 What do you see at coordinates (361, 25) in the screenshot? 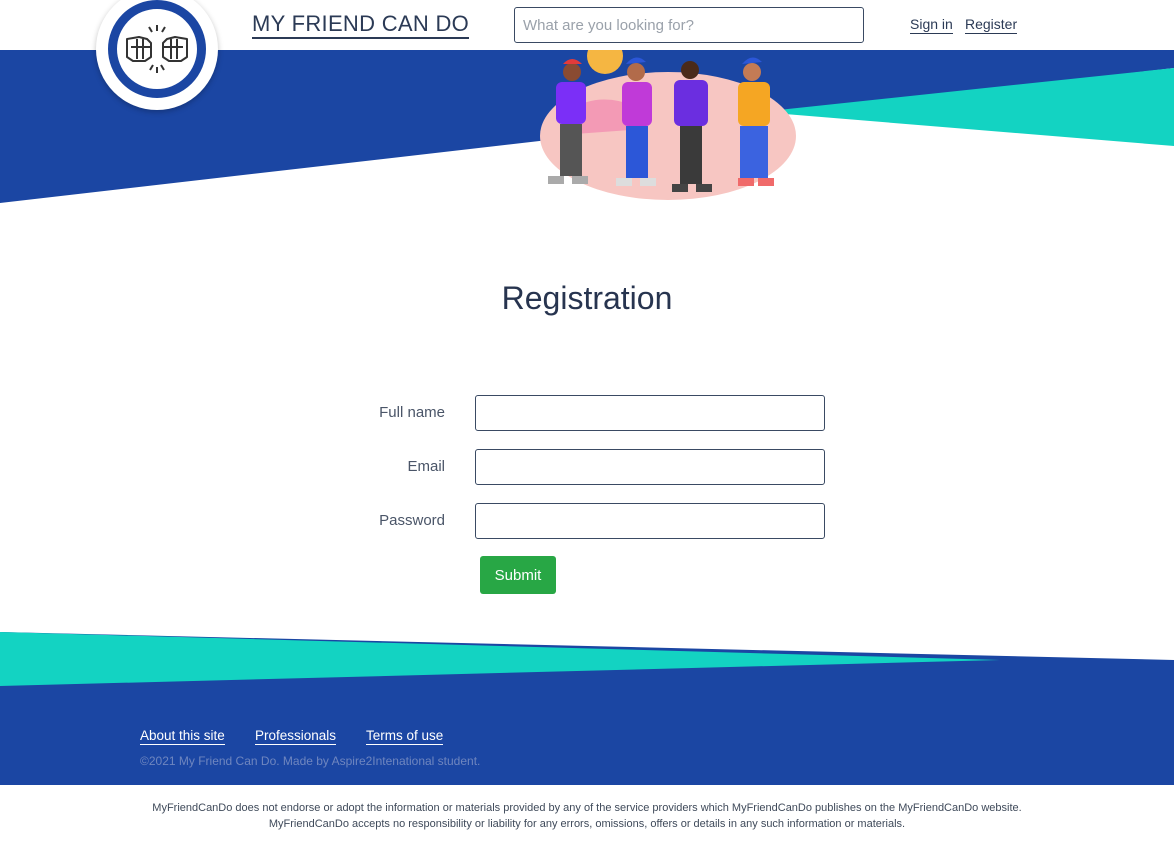
I see `site-title-link: MY FRIEND CAN DO` at bounding box center [361, 25].